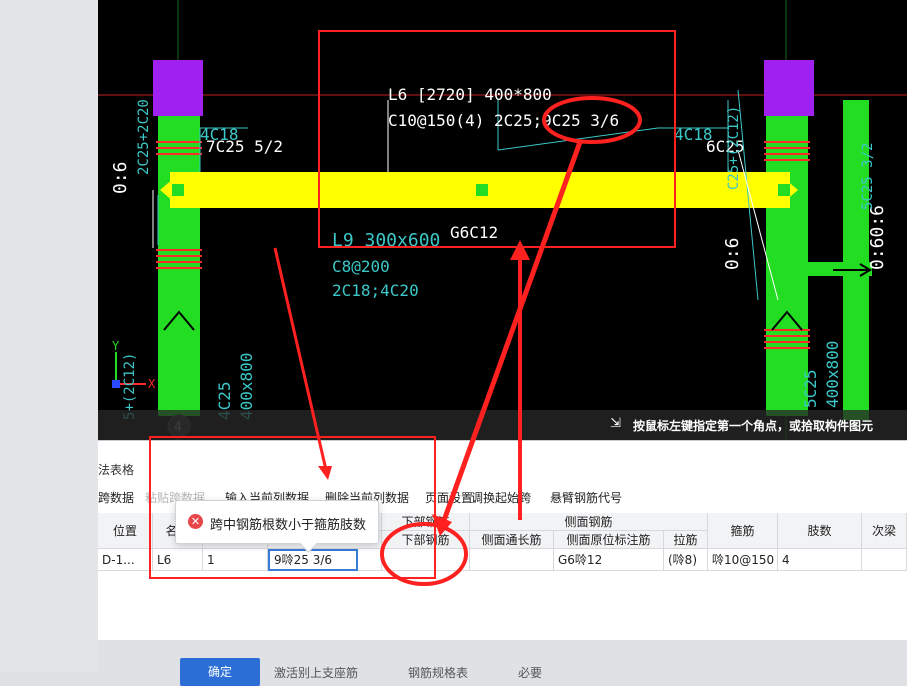 The height and width of the screenshot is (686, 907). Describe the element at coordinates (615, 423) in the screenshot. I see `corner-select-icon: ⇲` at that location.